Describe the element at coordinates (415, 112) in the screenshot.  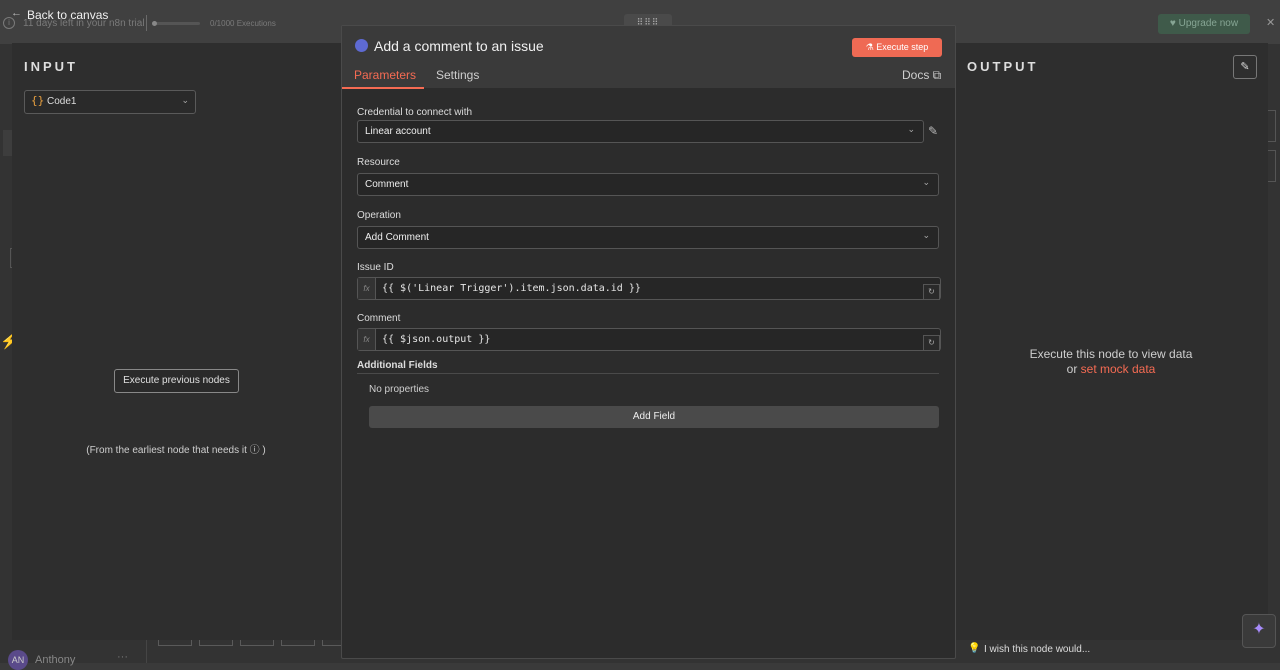
I see `credential-label: Credential to connect with` at that location.